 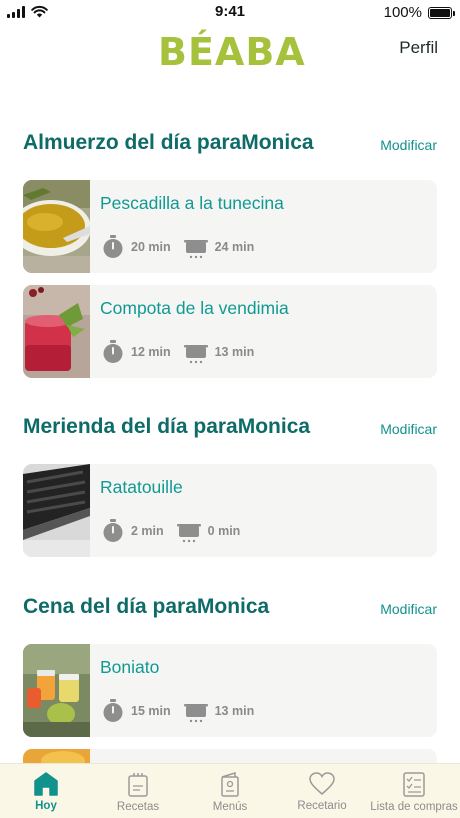 I want to click on modify-snack-link: Modificar, so click(x=408, y=429).